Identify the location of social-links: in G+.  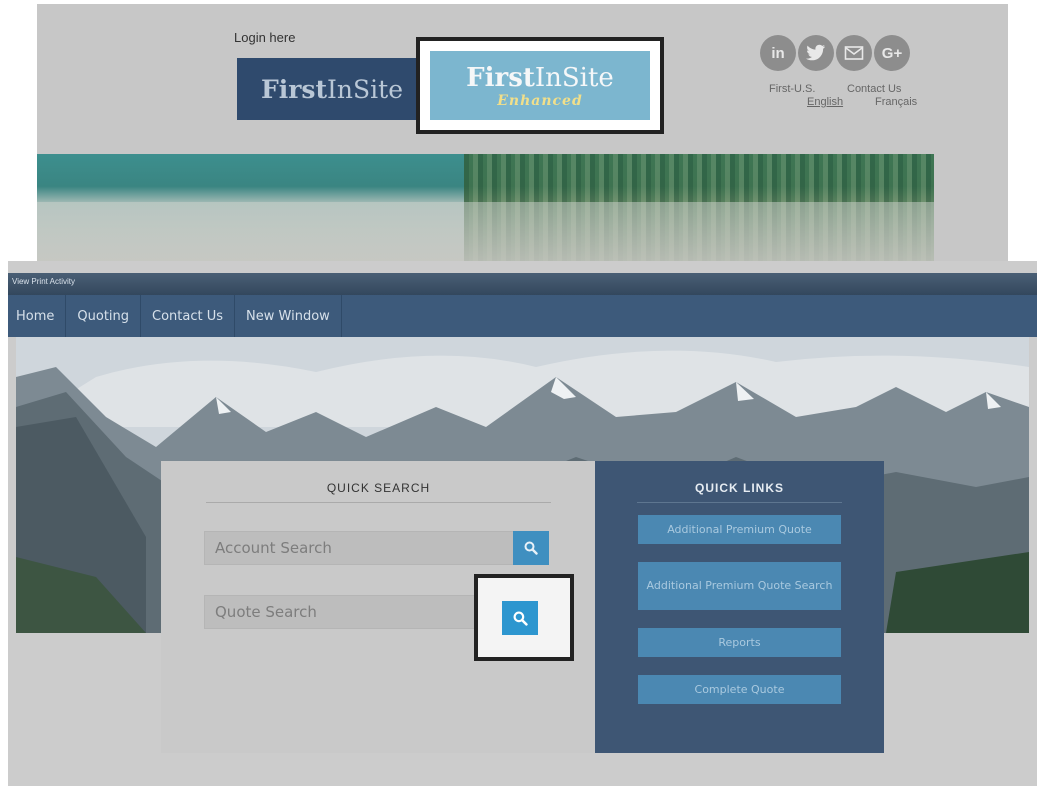
(835, 53).